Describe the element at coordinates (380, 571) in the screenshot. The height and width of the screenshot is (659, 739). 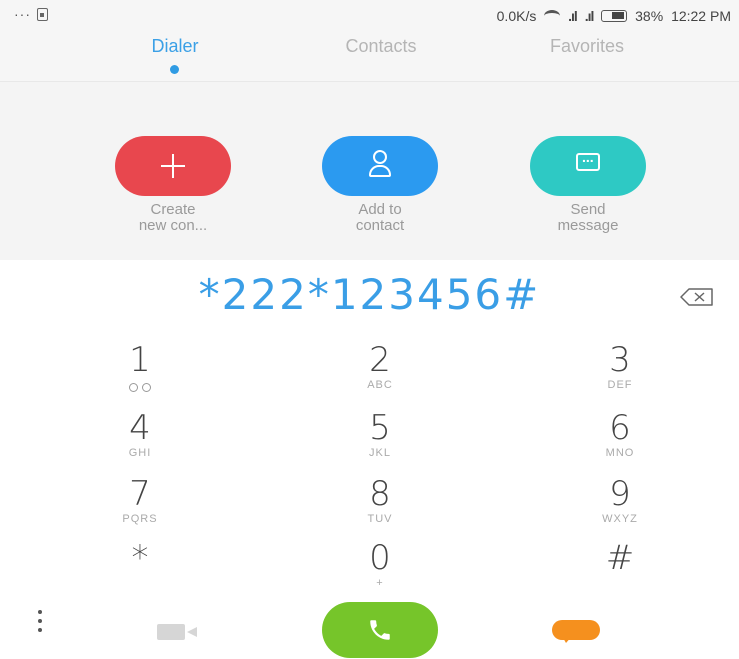
I see `key-0: 0 +` at that location.